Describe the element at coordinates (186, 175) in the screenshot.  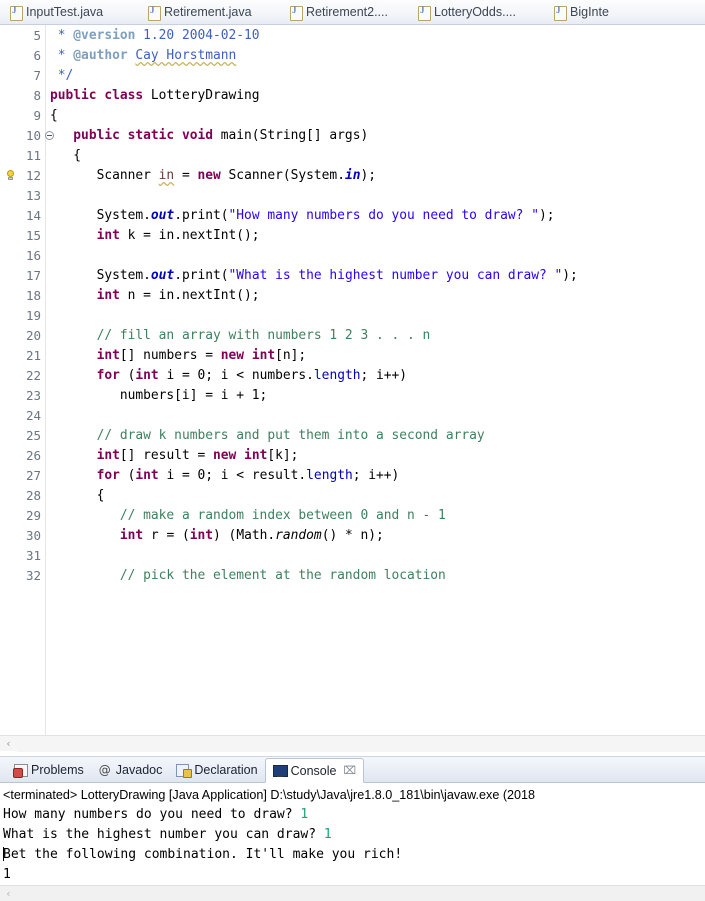
I see `code-token: =` at that location.